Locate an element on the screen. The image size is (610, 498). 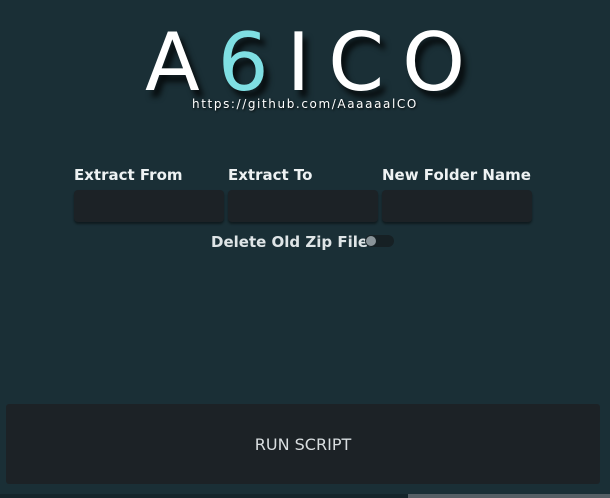
logo-url: https://github.com/AaaaaalCO is located at coordinates (305, 104).